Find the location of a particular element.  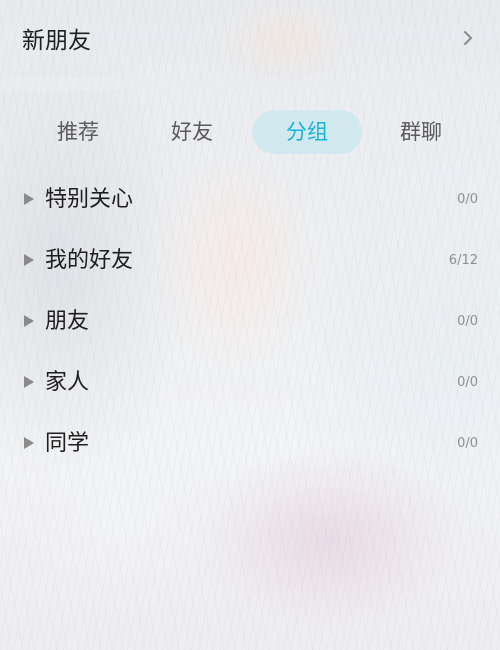

contact-tabs: 推荐 好友 分组 群聊 is located at coordinates (250, 132).